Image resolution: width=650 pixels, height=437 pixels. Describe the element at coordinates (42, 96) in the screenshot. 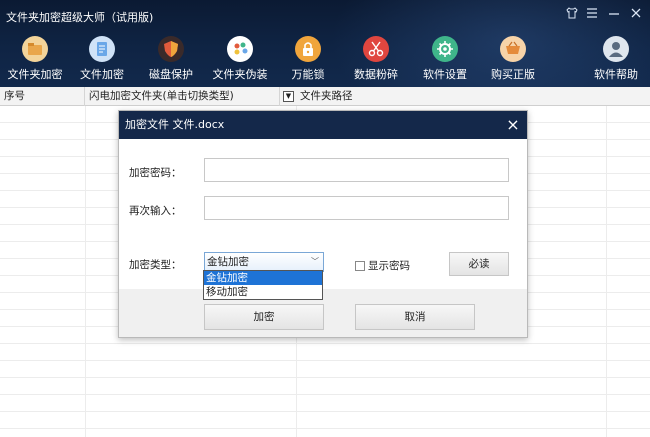

I see `column-header-index: 序号` at that location.